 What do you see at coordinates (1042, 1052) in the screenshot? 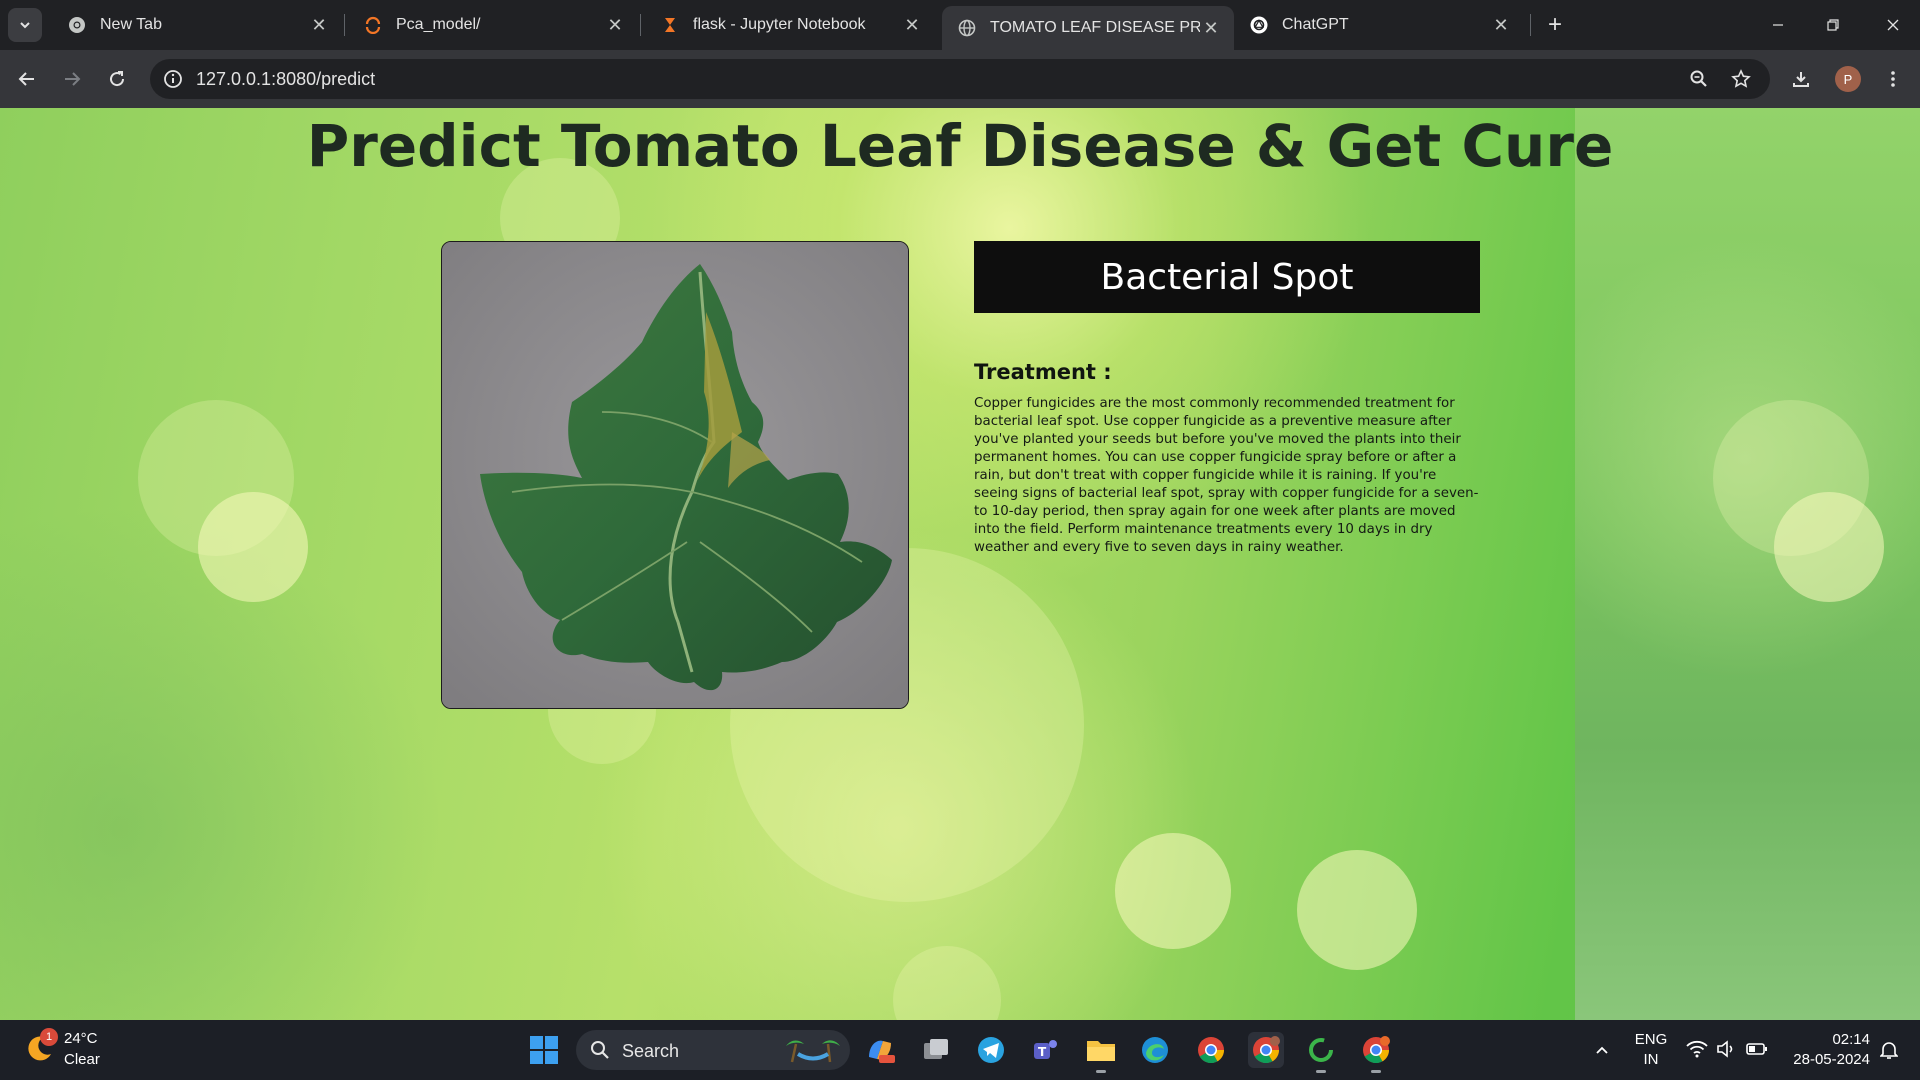
I see `svg-text: T` at bounding box center [1042, 1052].